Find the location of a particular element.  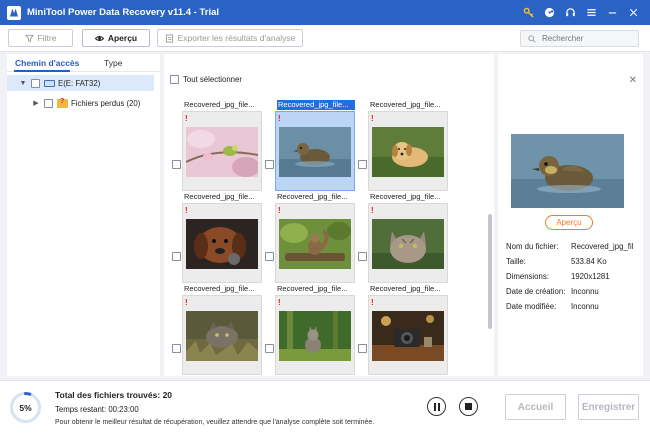

filter-button: Filtre is located at coordinates (40, 38).